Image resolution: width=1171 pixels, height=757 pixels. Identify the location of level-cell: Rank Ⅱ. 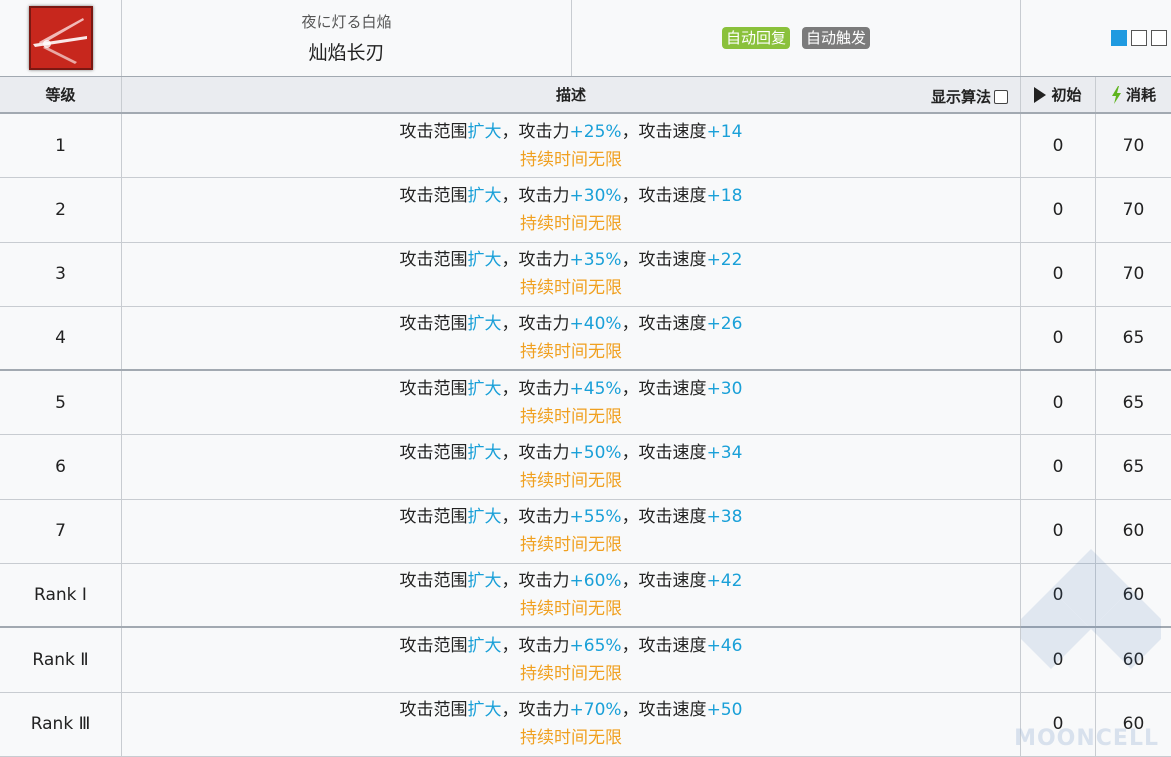
(61, 660).